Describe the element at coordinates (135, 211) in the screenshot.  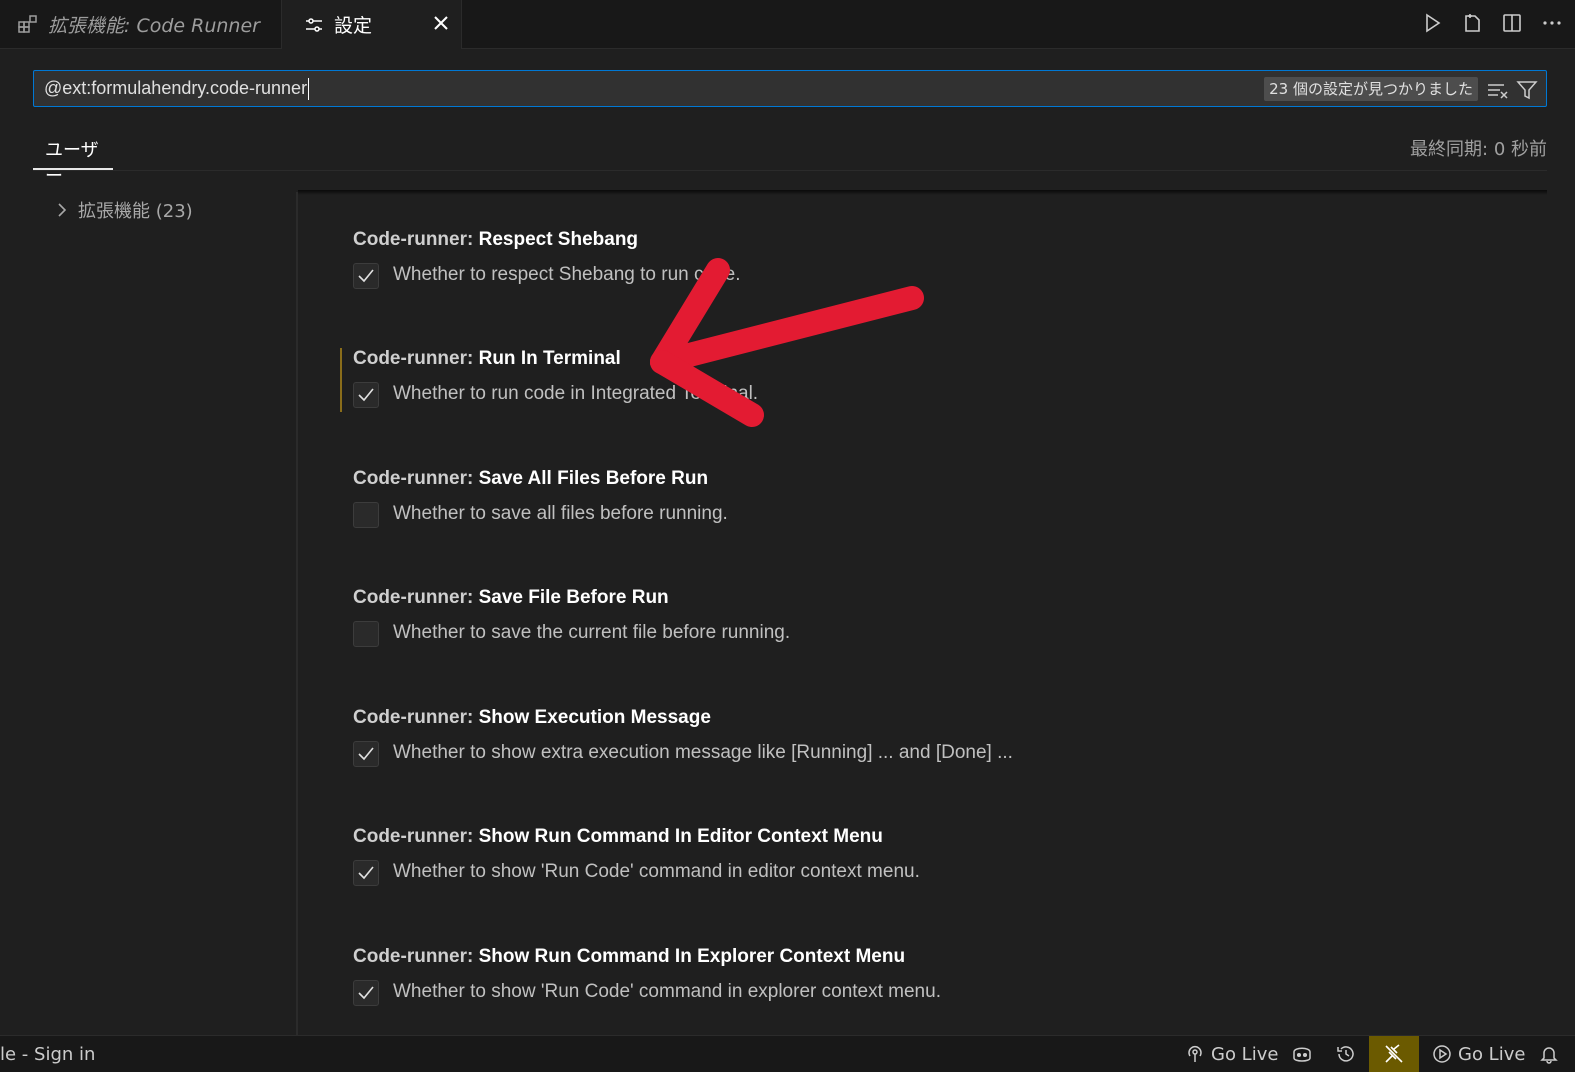
I see `toc-item-label: 拡張機能 (23)` at that location.